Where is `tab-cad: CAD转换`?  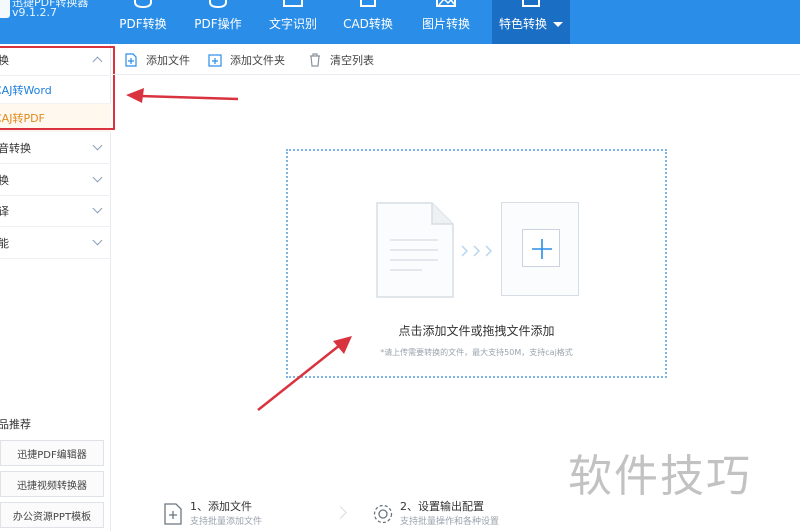 tab-cad: CAD转换 is located at coordinates (368, 22).